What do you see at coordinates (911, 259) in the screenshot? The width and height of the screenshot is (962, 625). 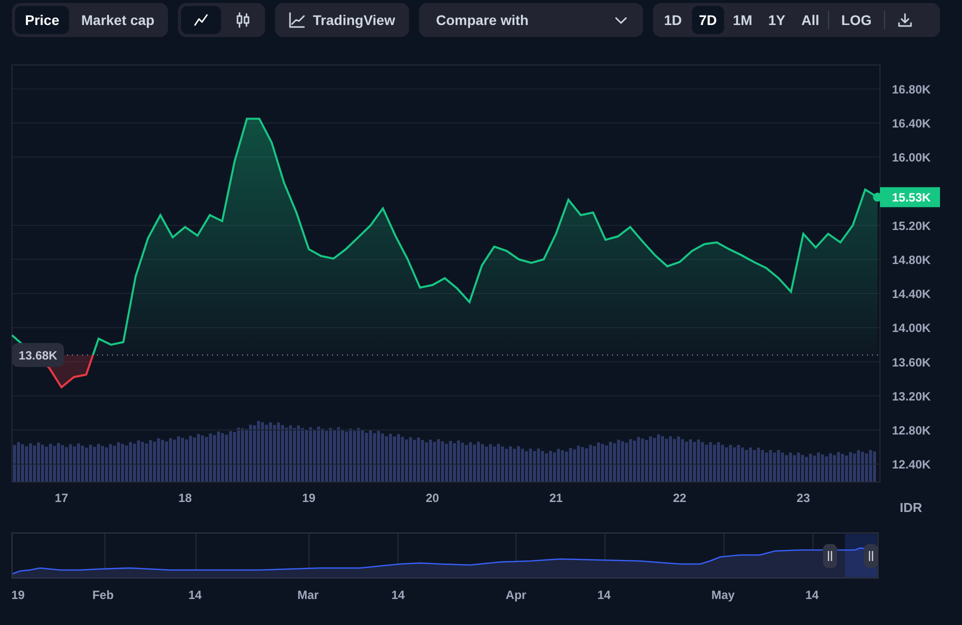 I see `y-axis-label: 14.80K` at bounding box center [911, 259].